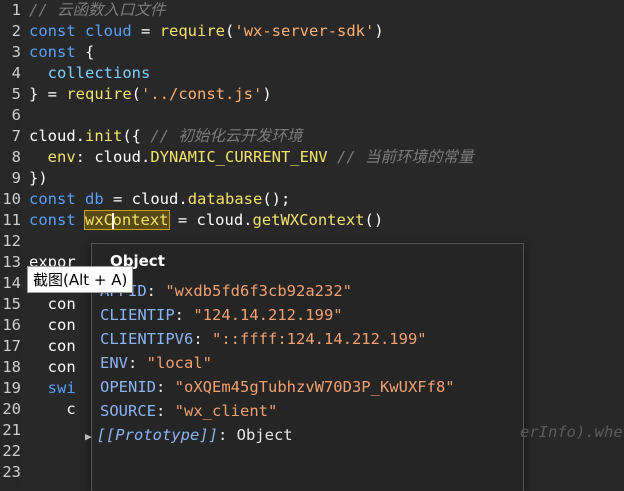 The image size is (624, 491). I want to click on line-number: 23, so click(11, 472).